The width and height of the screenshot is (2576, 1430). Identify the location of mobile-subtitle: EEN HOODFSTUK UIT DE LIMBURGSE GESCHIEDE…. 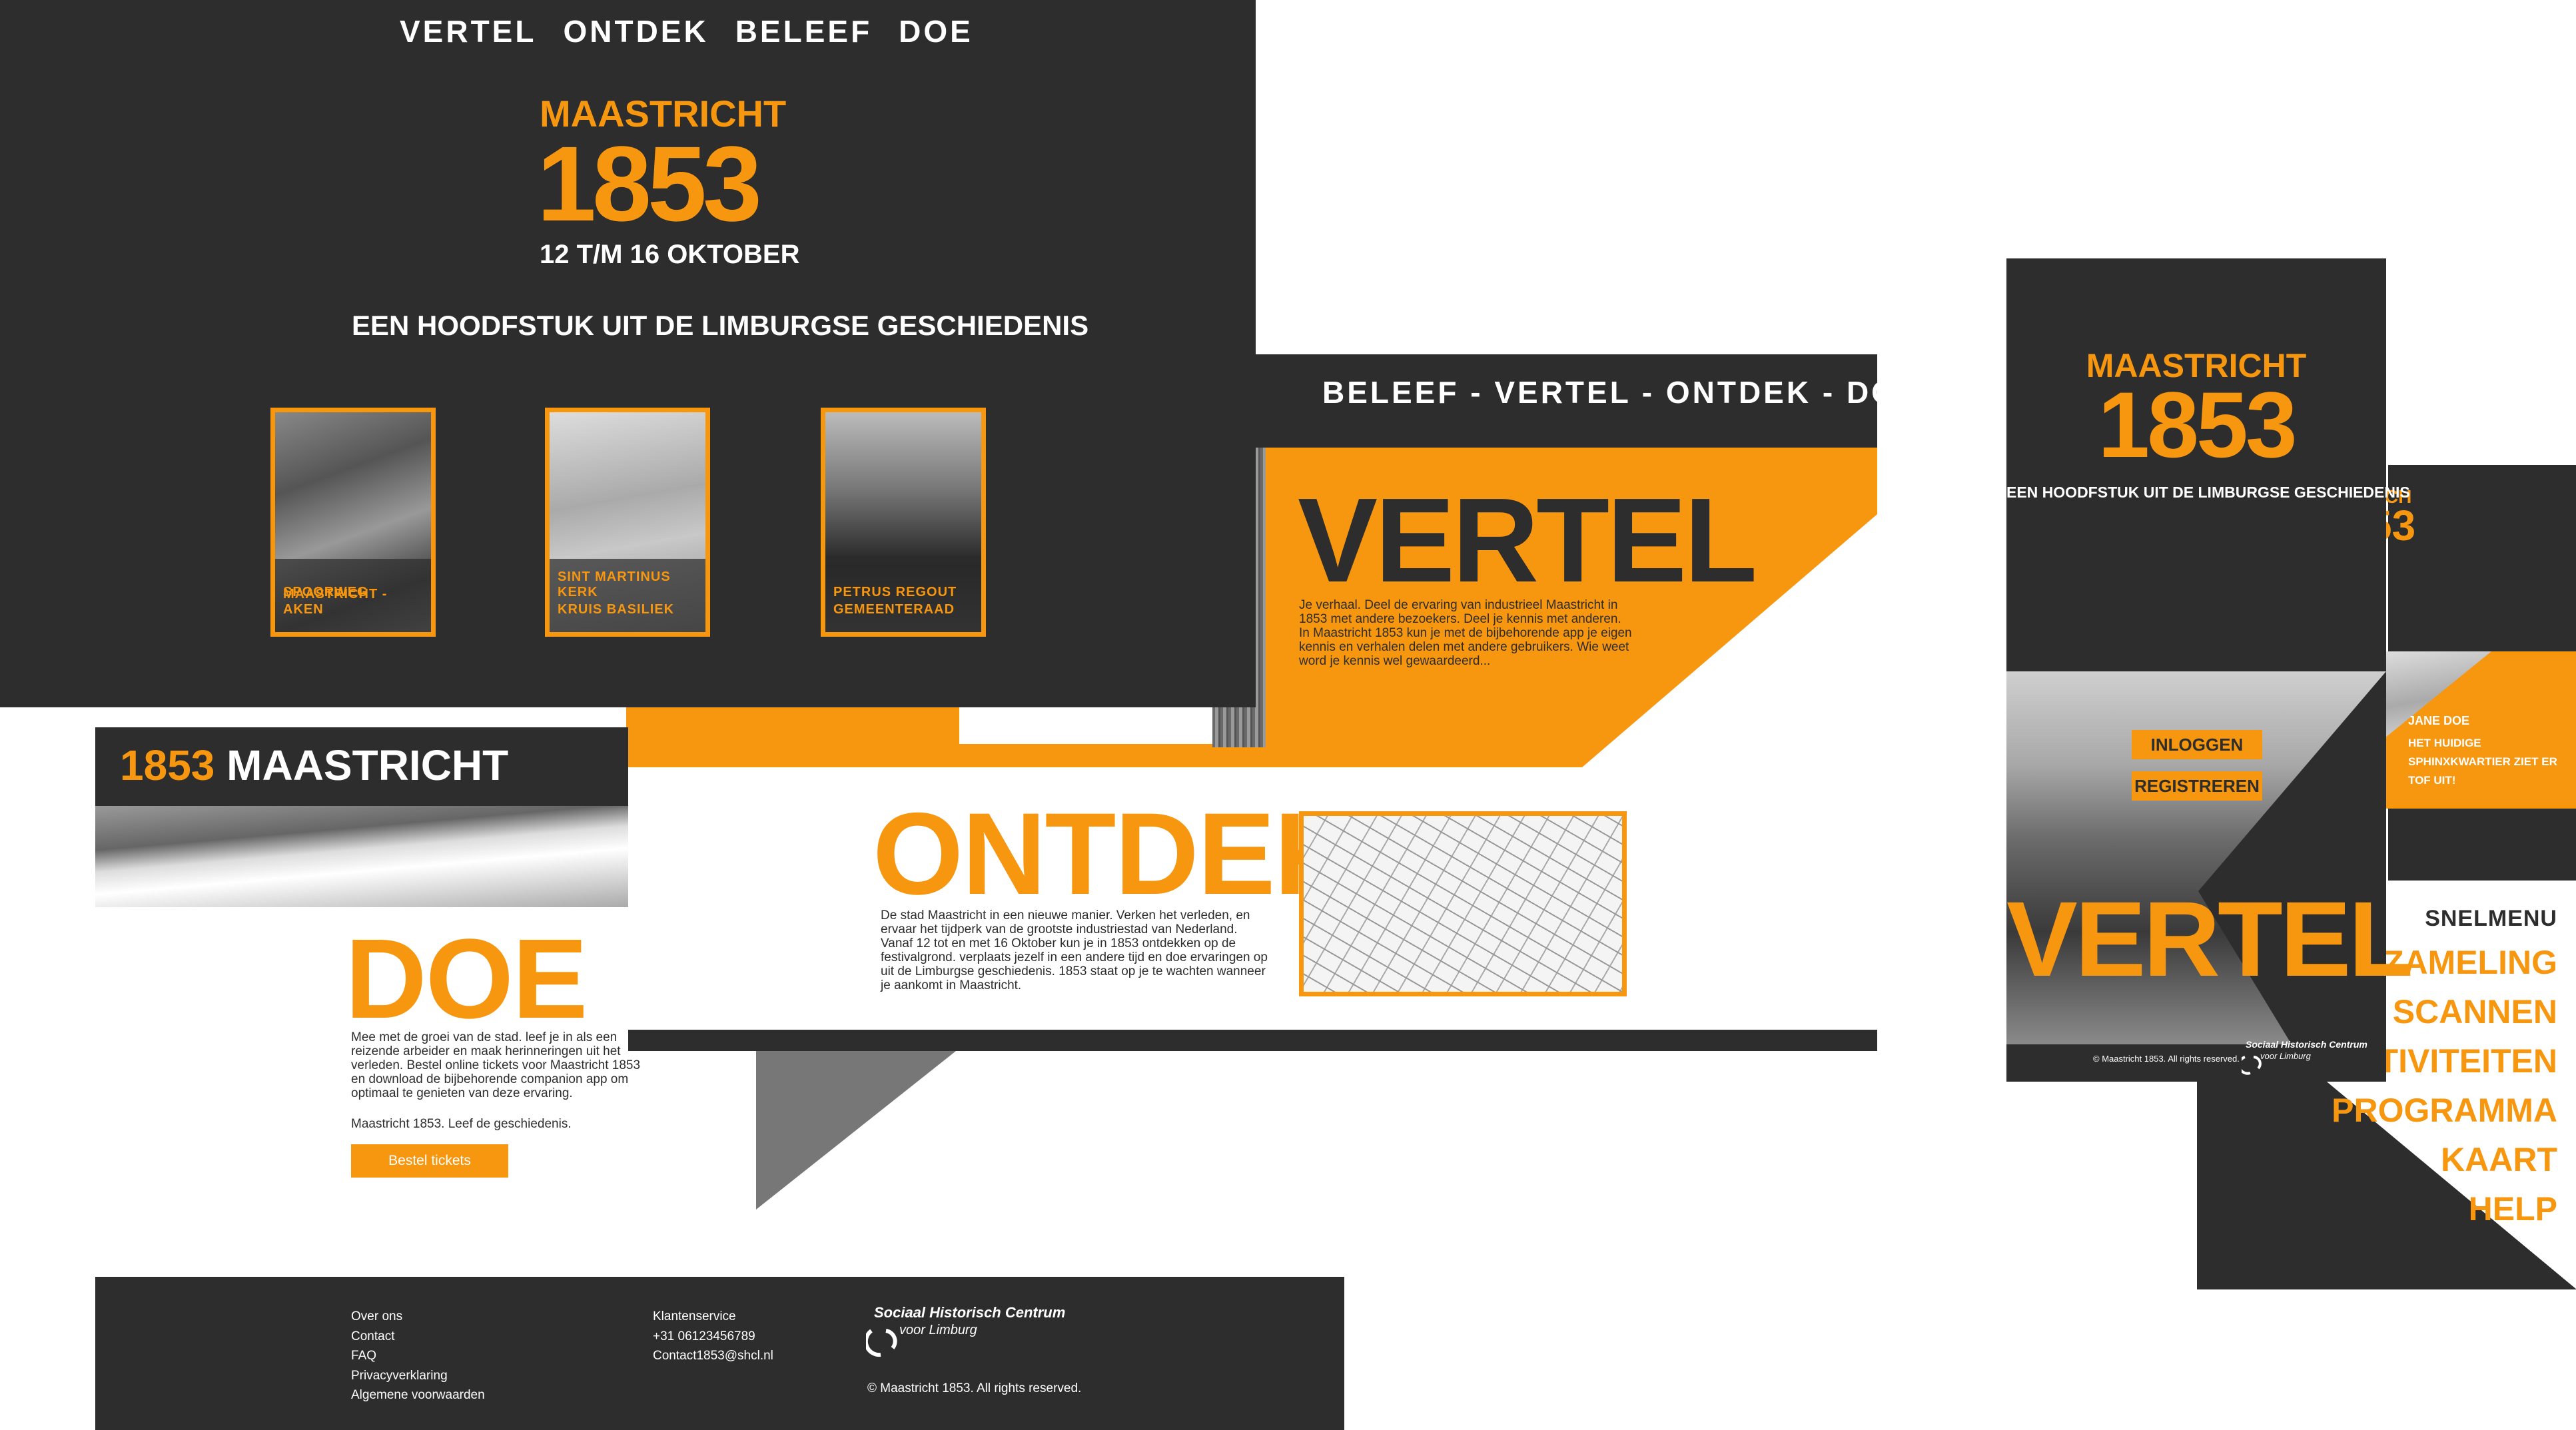
(2208, 492).